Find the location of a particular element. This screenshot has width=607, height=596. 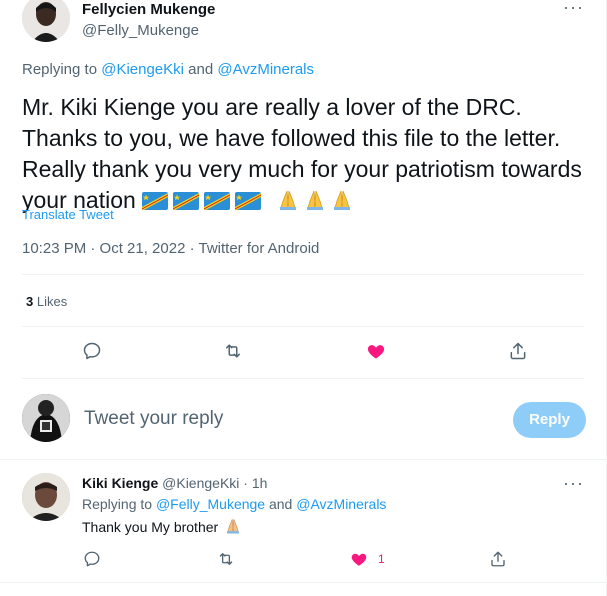

reply-handle-time: @KiengeKki · 1h is located at coordinates (214, 483).